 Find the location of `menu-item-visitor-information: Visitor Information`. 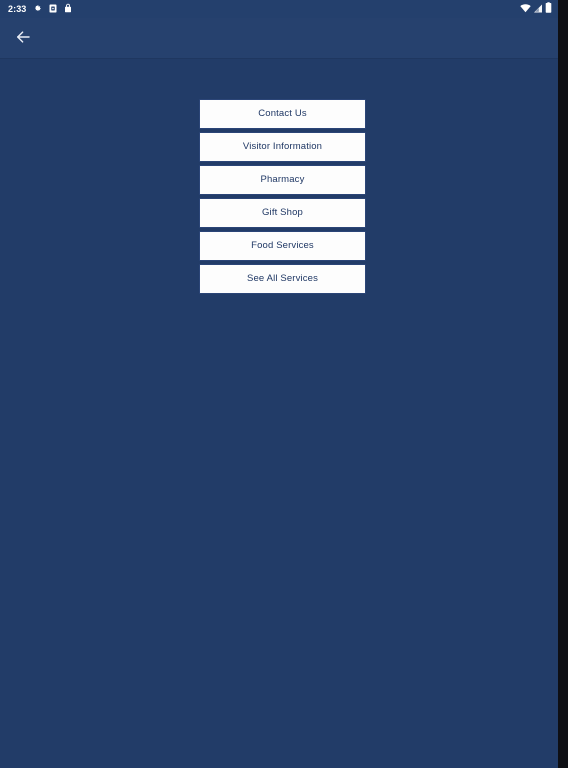

menu-item-visitor-information: Visitor Information is located at coordinates (282, 147).